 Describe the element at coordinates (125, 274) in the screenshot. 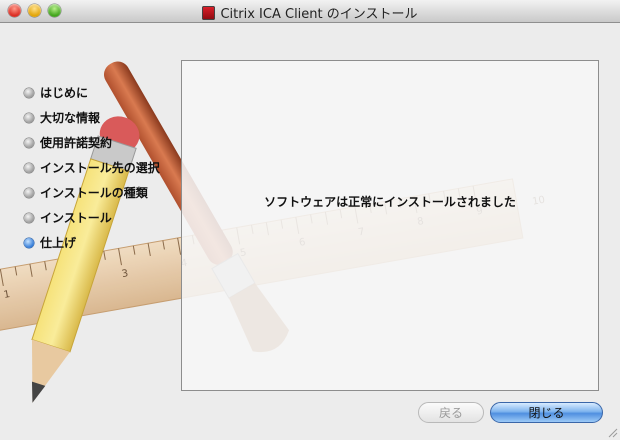

I see `ruler-number: 3` at that location.